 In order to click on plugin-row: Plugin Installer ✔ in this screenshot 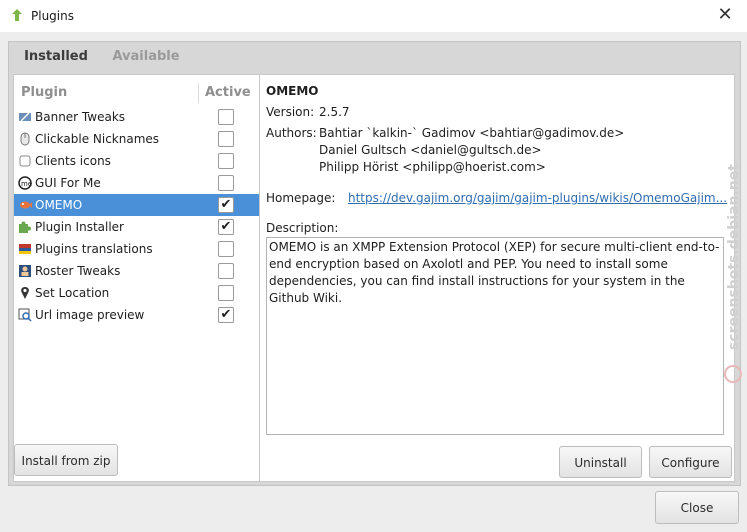, I will do `click(136, 227)`.